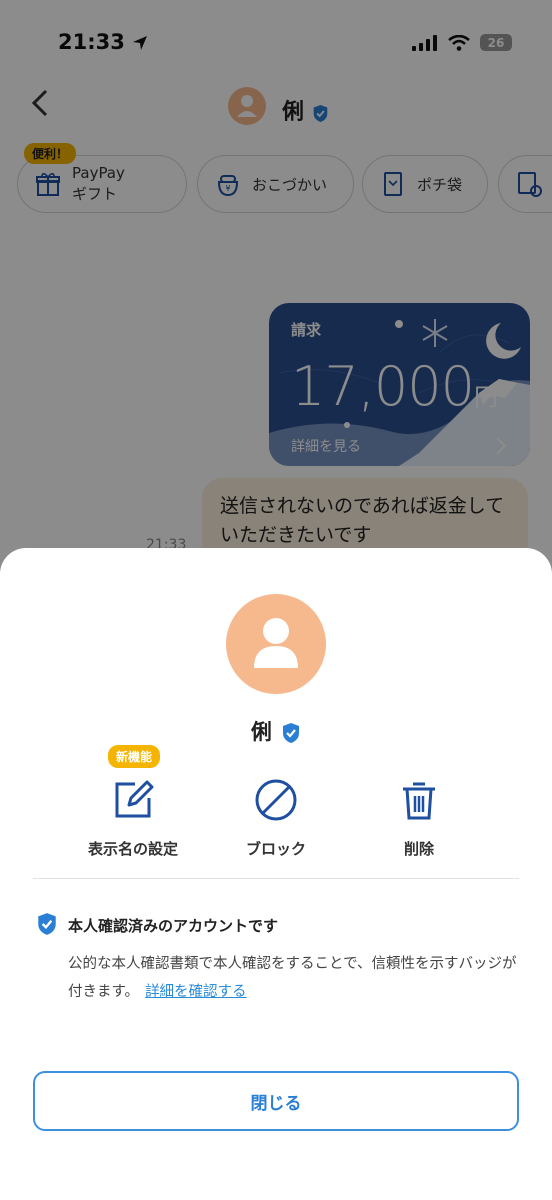  I want to click on block-button: ブロック, so click(276, 818).